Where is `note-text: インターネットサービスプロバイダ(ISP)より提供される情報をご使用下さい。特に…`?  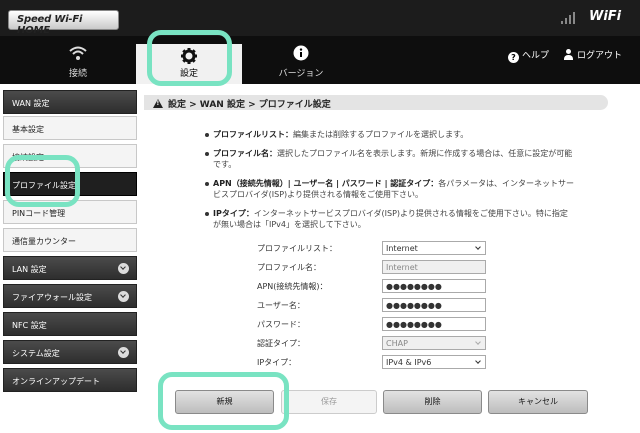
note-text: インターネットサービスプロバイダ(ISP)より提供される情報をご使用下さい。特に… is located at coordinates (390, 219).